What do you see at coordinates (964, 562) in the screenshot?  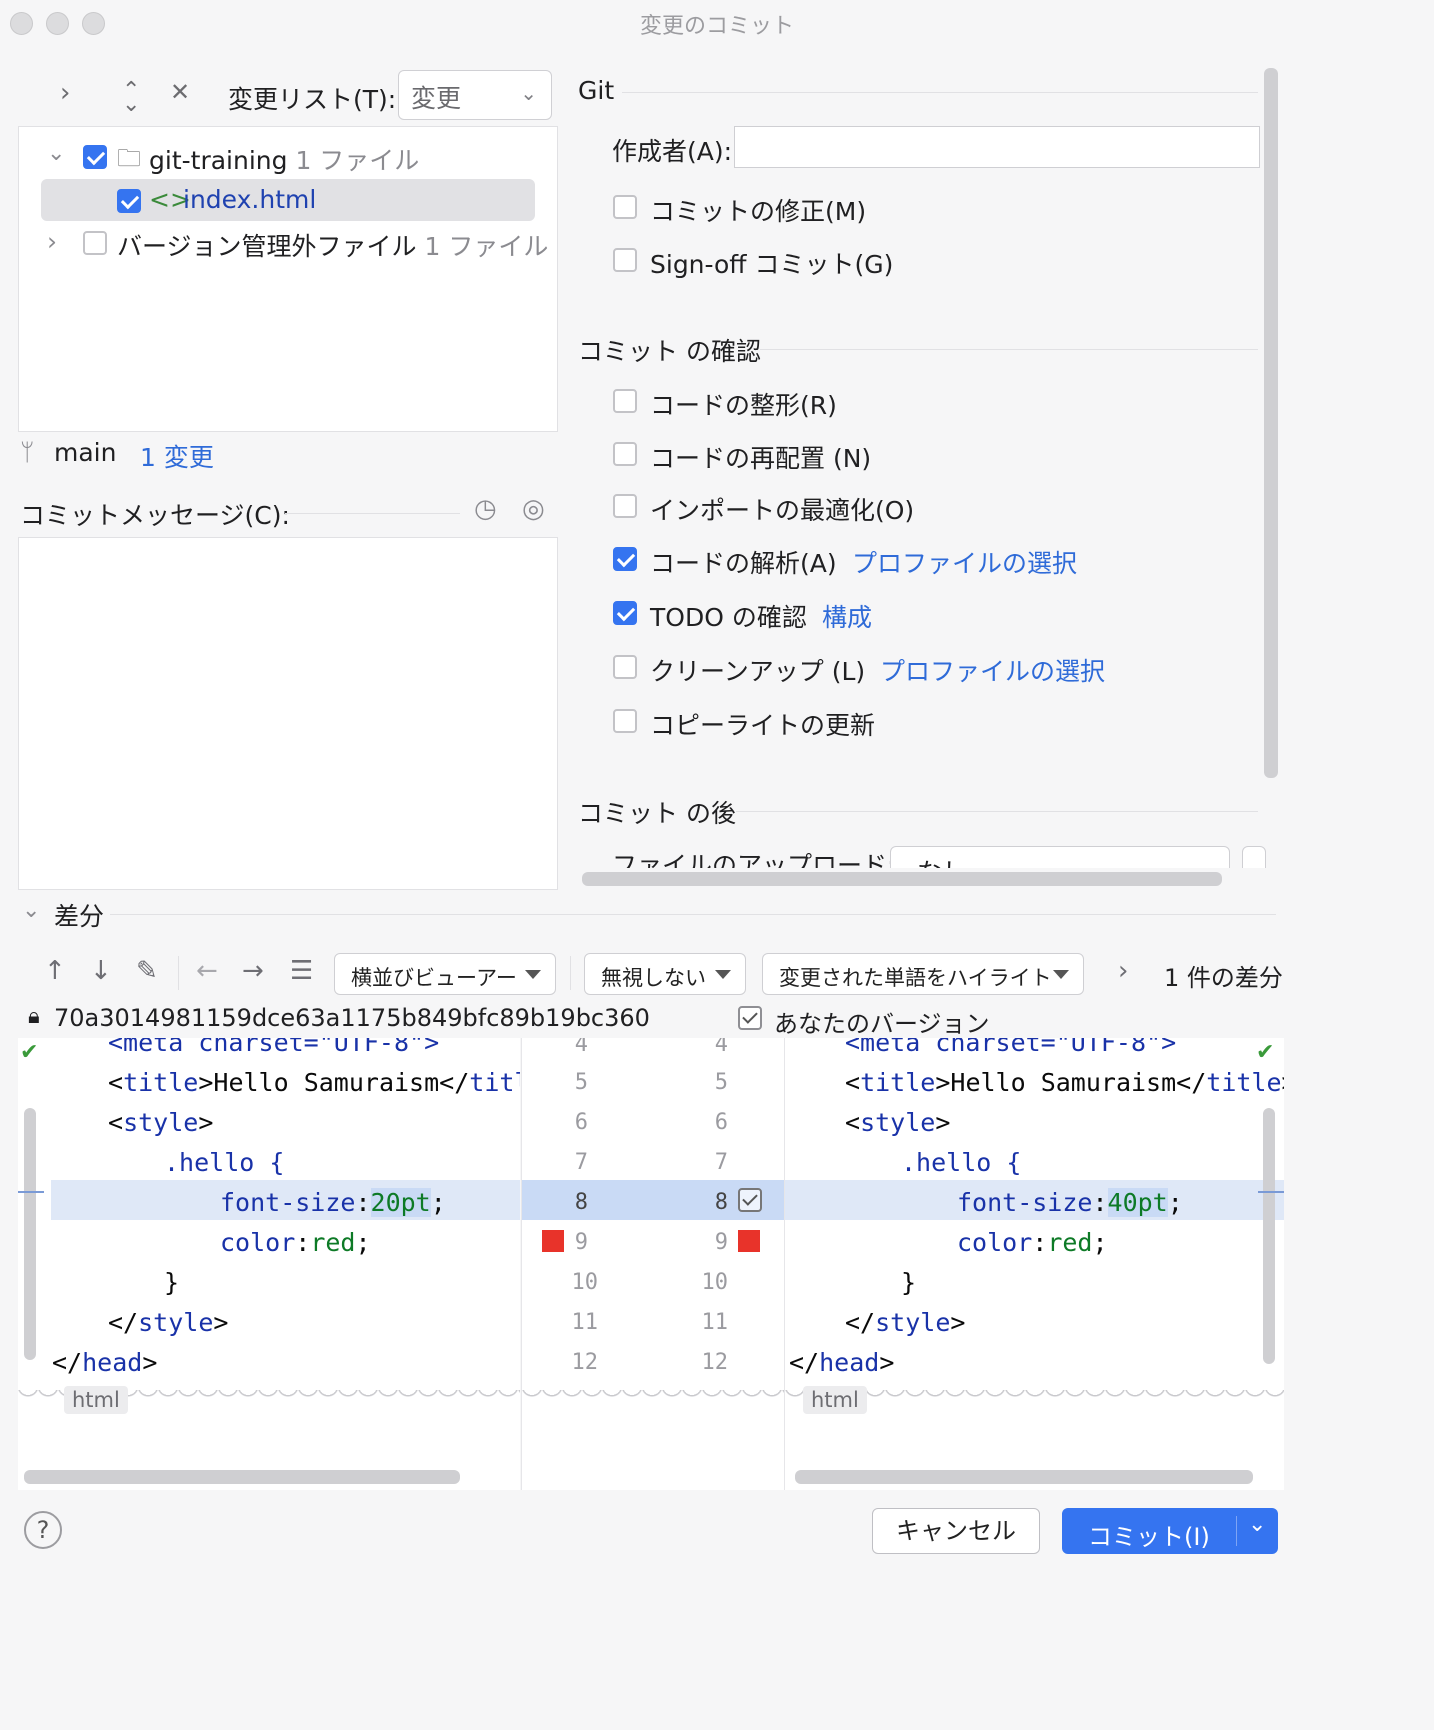 I see `analyze-profile-link: プロファイルの選択` at bounding box center [964, 562].